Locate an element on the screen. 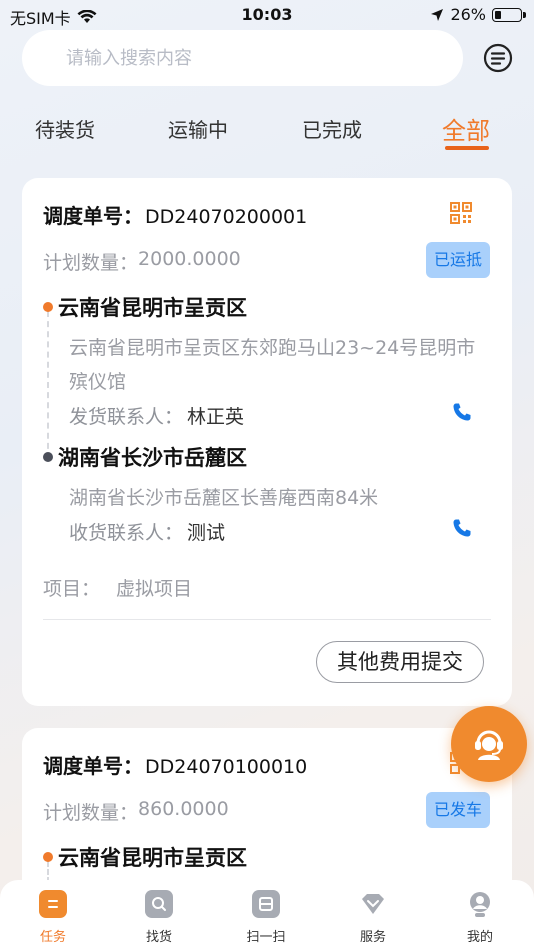 This screenshot has height=950, width=534. task-icon is located at coordinates (53, 904).